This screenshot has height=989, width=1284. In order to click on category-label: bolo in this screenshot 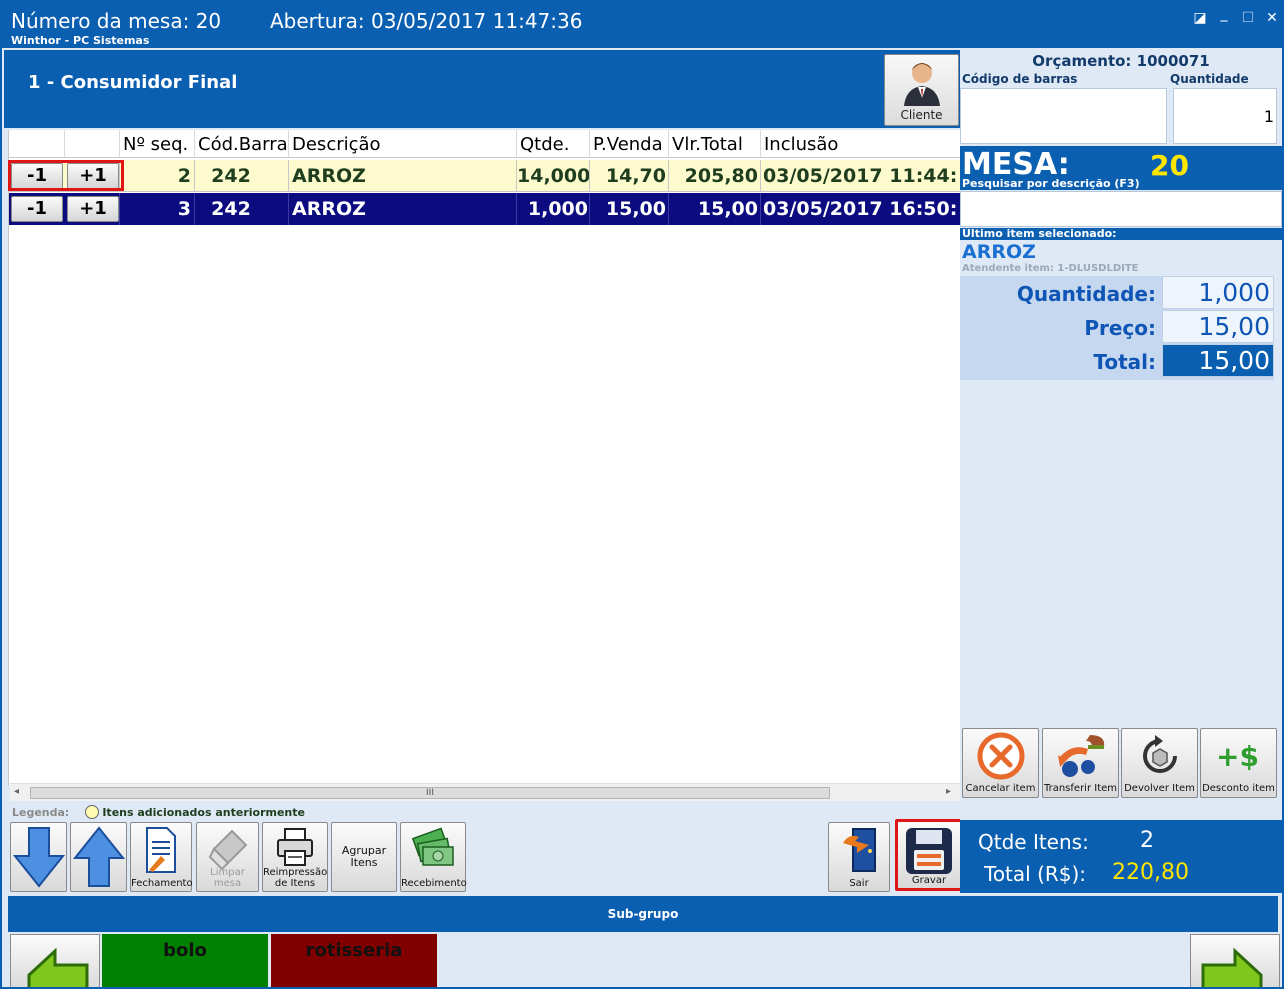, I will do `click(185, 950)`.